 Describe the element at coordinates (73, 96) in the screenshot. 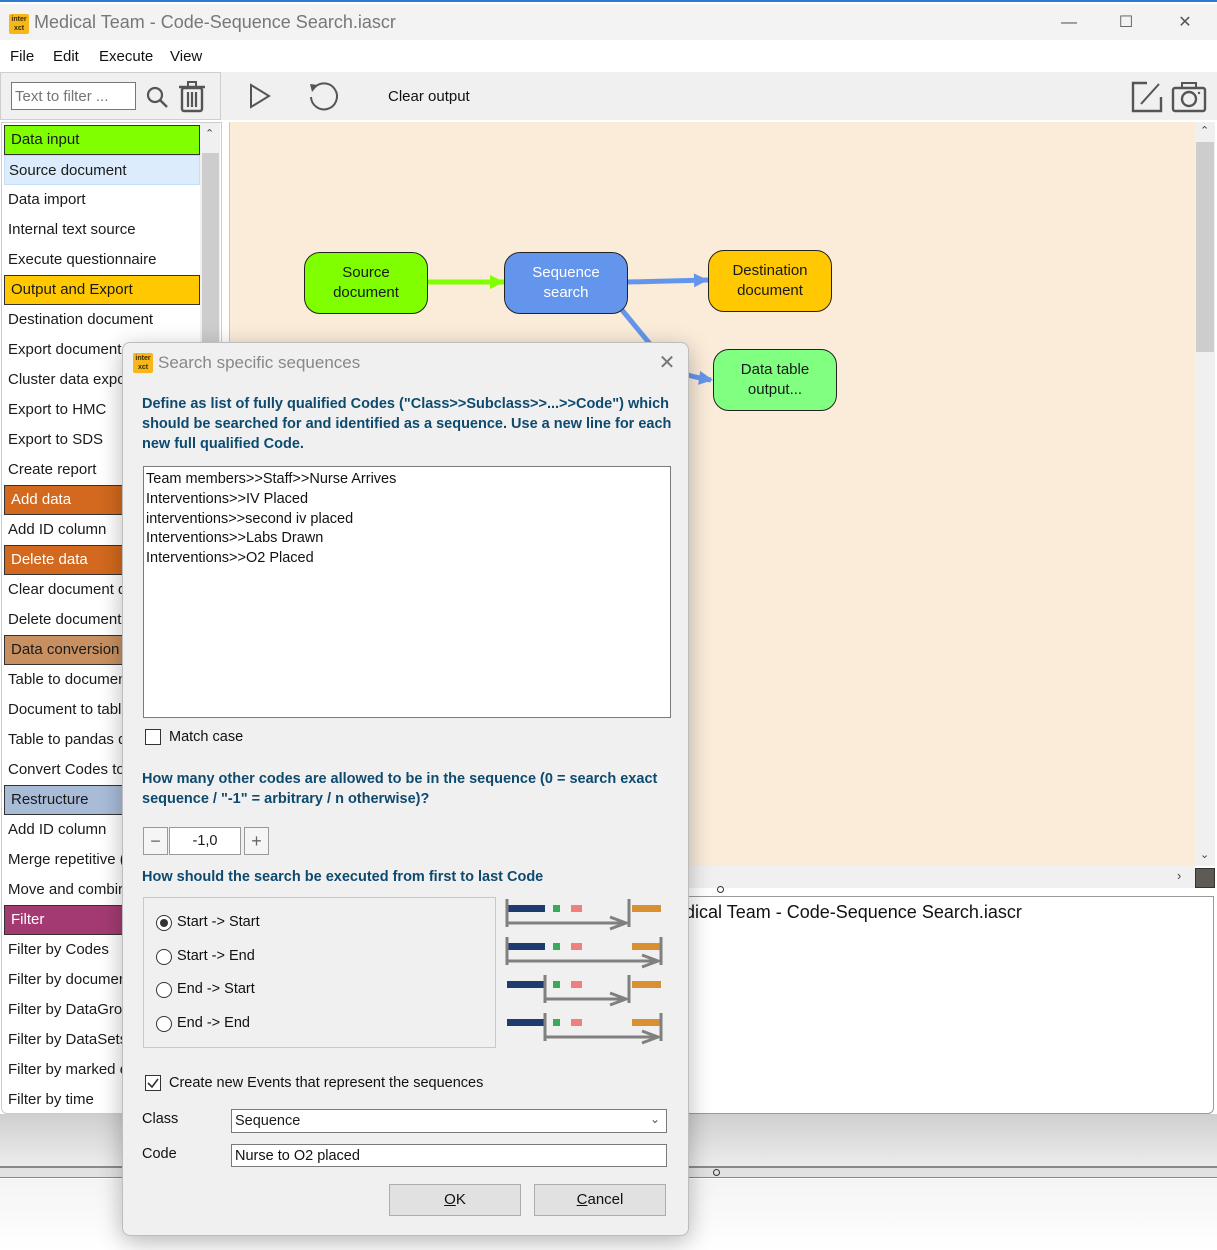

I see `filter-input` at that location.